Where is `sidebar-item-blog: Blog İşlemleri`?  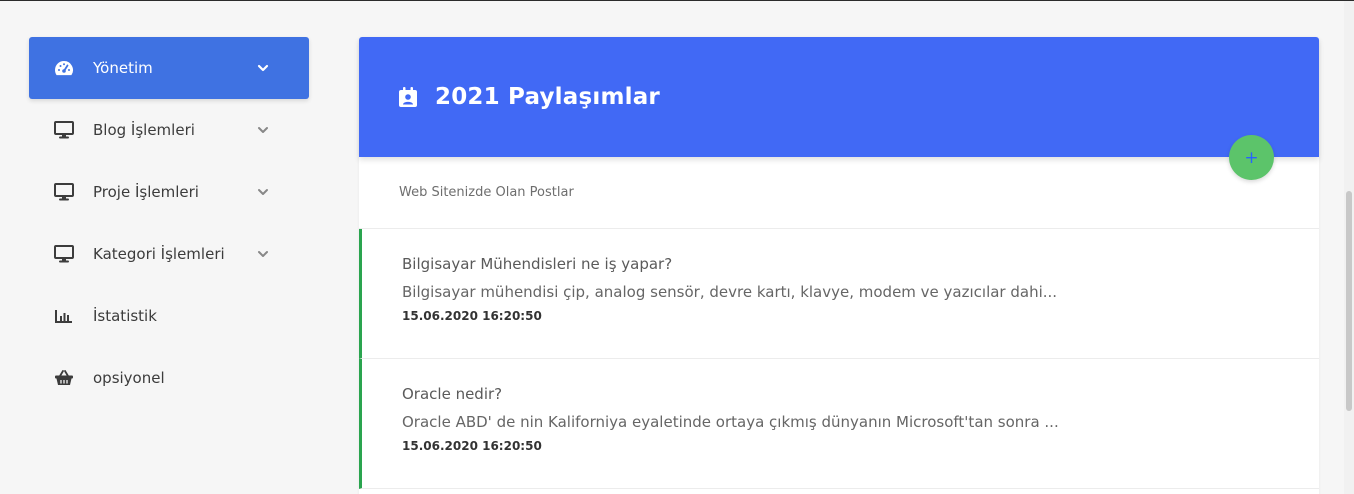 sidebar-item-blog: Blog İşlemleri is located at coordinates (169, 130).